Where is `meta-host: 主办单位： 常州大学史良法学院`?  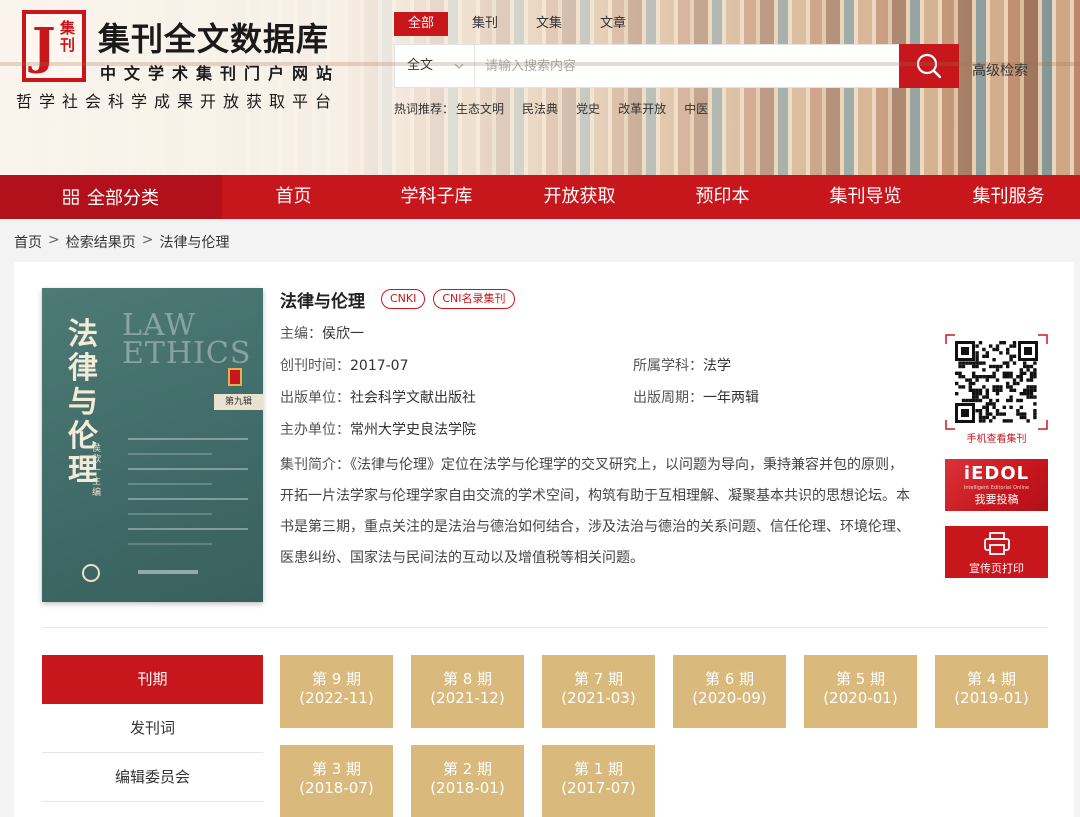
meta-host: 主办单位： 常州大学史良法学院 is located at coordinates (600, 430).